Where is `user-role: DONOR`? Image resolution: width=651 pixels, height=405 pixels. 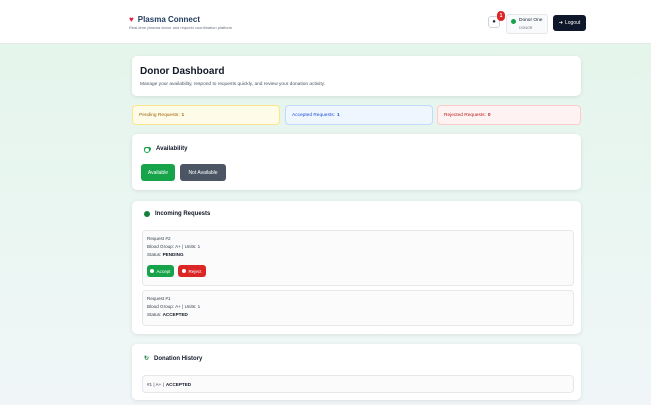 user-role: DONOR is located at coordinates (526, 28).